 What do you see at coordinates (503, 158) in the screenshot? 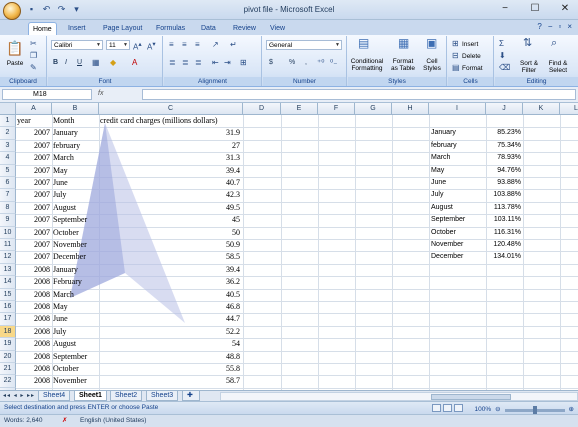
I see `cell-side-percent: 78.93%` at bounding box center [503, 158].